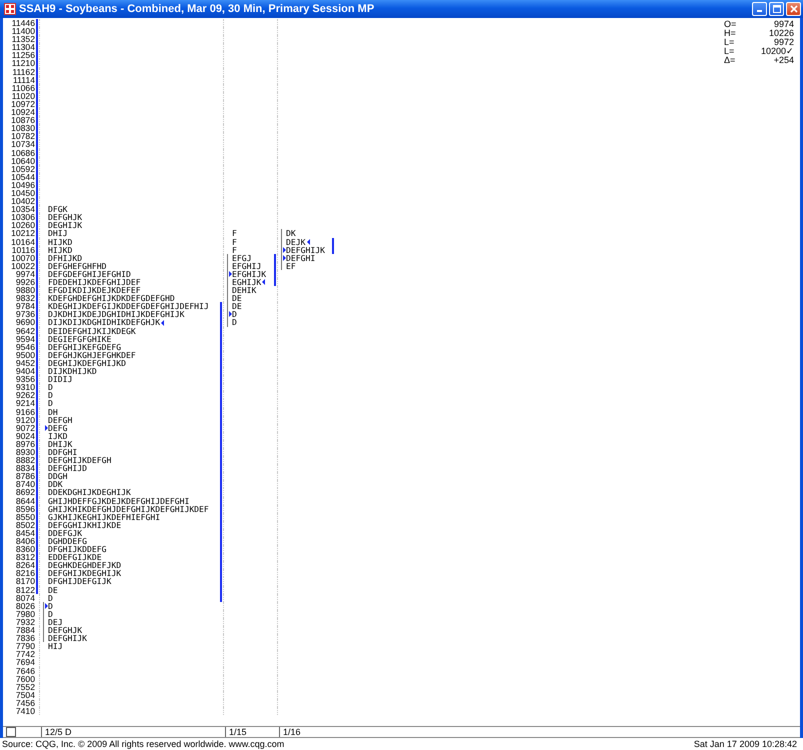 This screenshot has height=750, width=803. I want to click on profile-letters: EGHIJK, so click(247, 282).